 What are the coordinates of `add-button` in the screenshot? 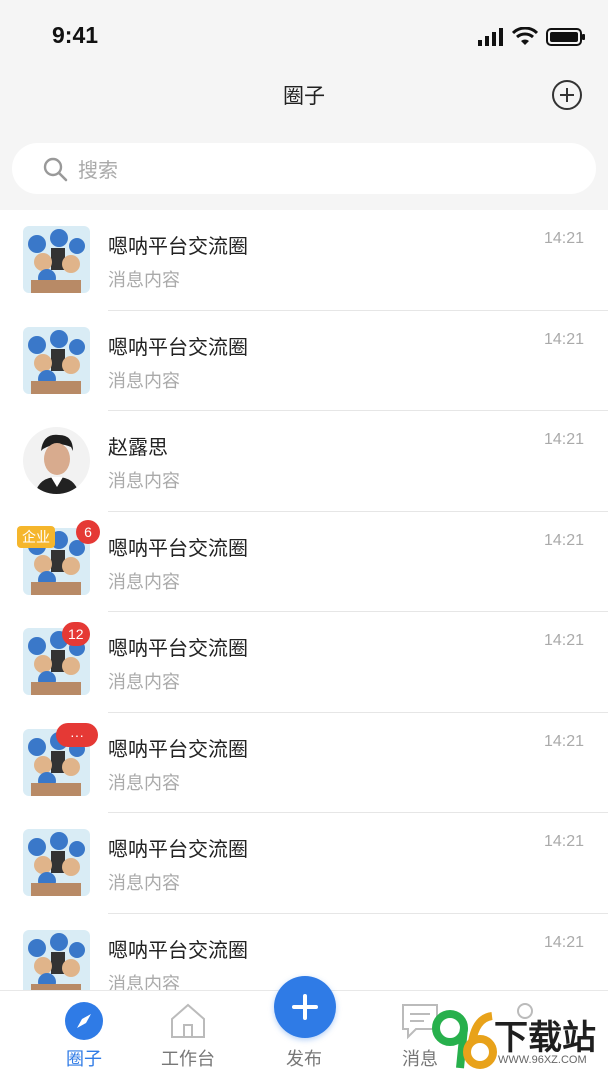 It's located at (567, 95).